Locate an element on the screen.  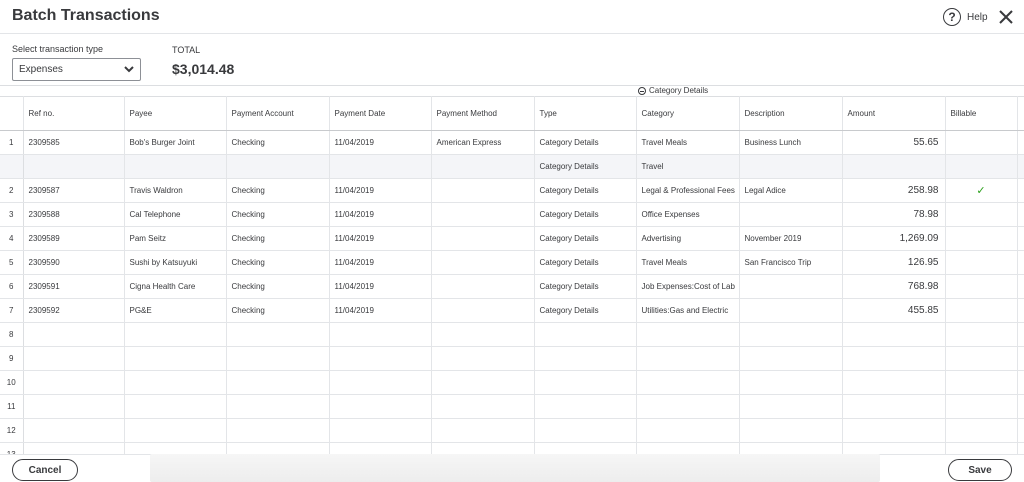
table-row: 9 is located at coordinates (512, 358).